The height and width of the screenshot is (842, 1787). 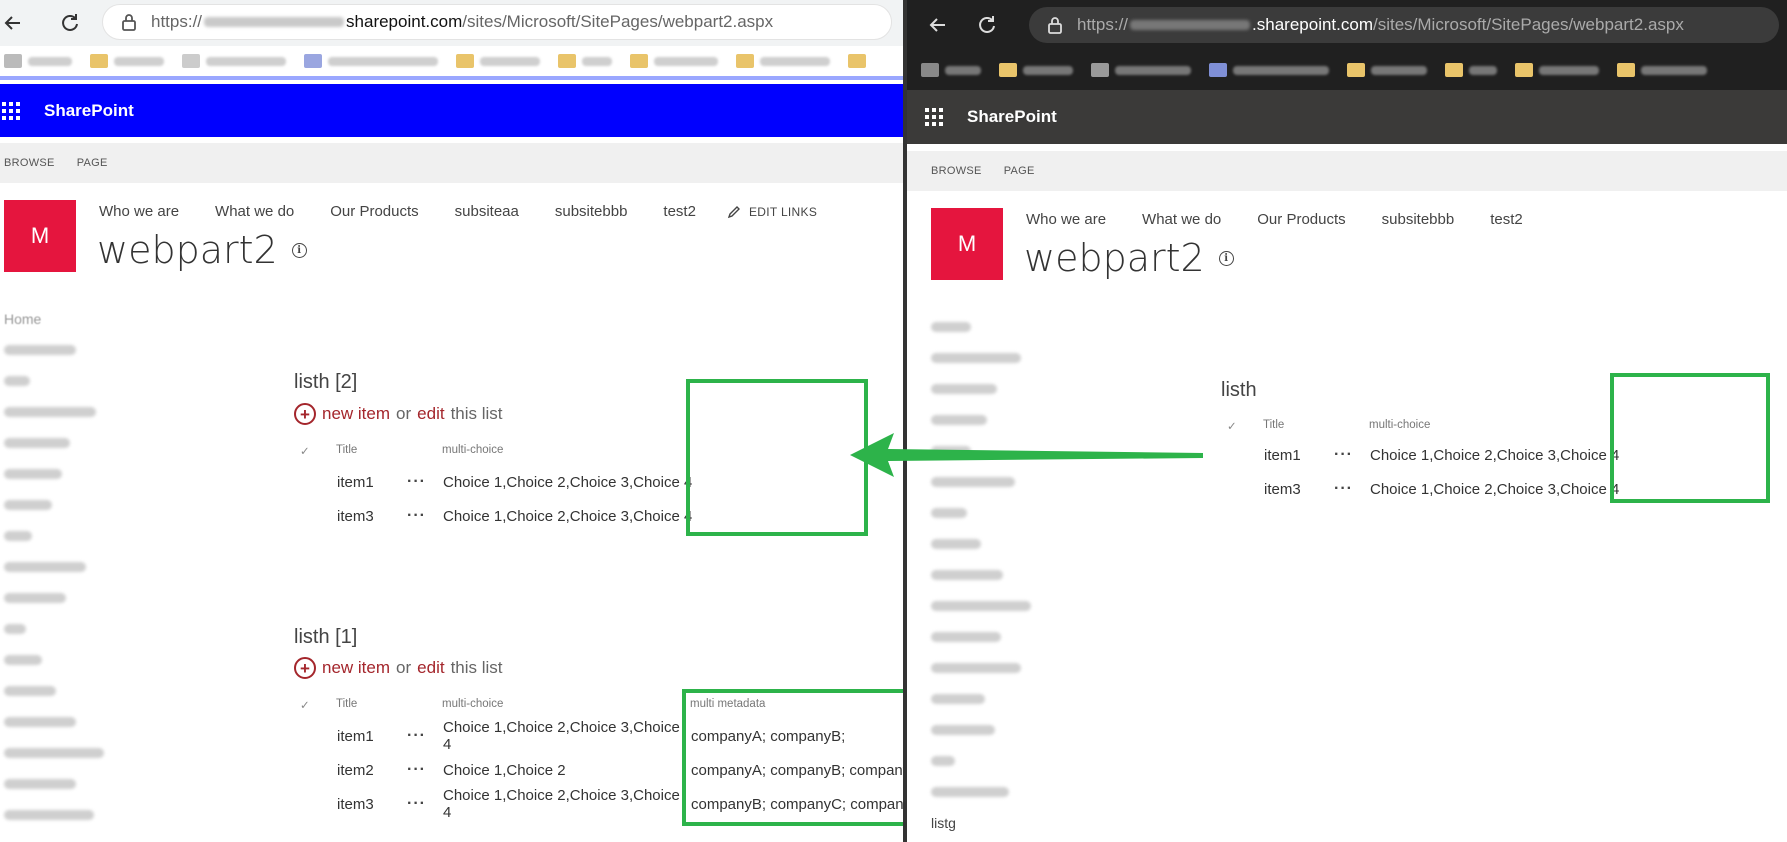 What do you see at coordinates (54, 318) in the screenshot?
I see `quicklaunch-item-home: Home` at bounding box center [54, 318].